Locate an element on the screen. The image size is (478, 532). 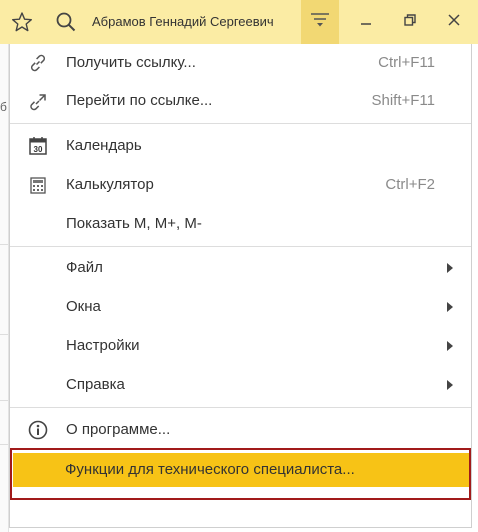
go-to-link-icon is located at coordinates (38, 101).